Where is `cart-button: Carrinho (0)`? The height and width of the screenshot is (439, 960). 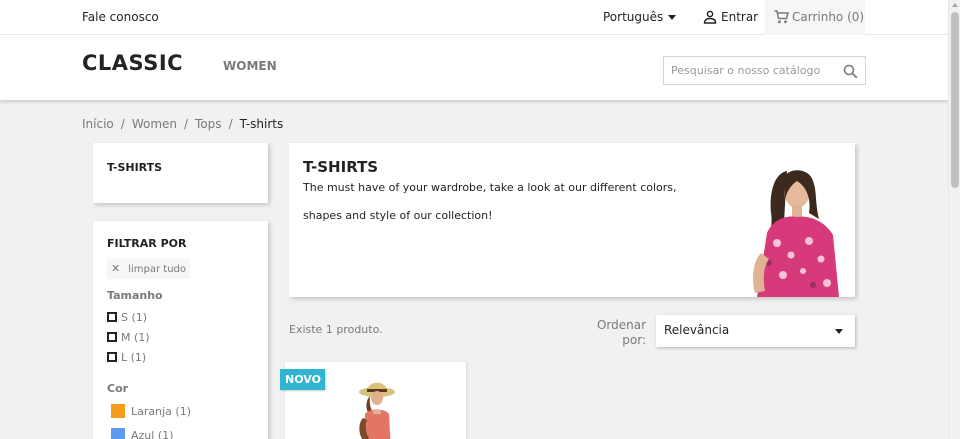
cart-button: Carrinho (0) is located at coordinates (815, 17).